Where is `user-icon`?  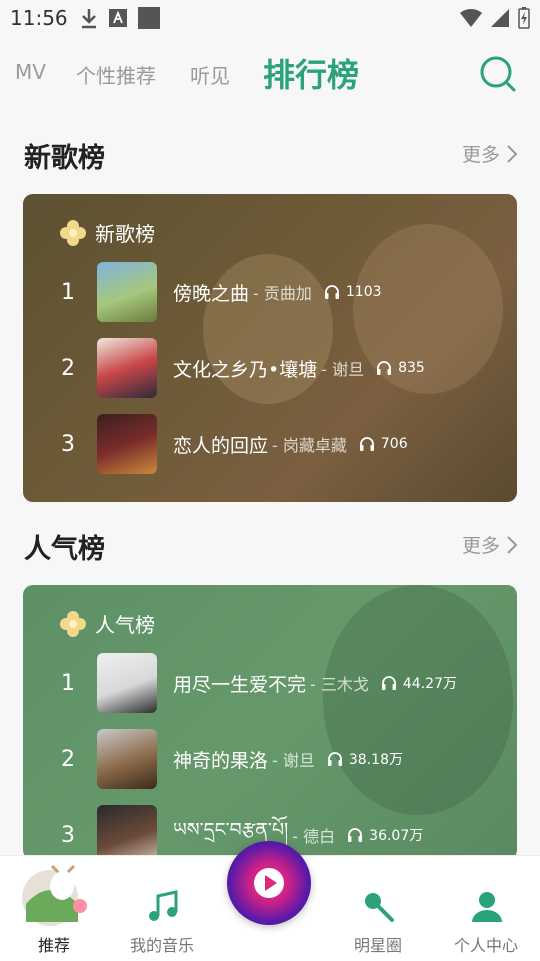
user-icon is located at coordinates (487, 907).